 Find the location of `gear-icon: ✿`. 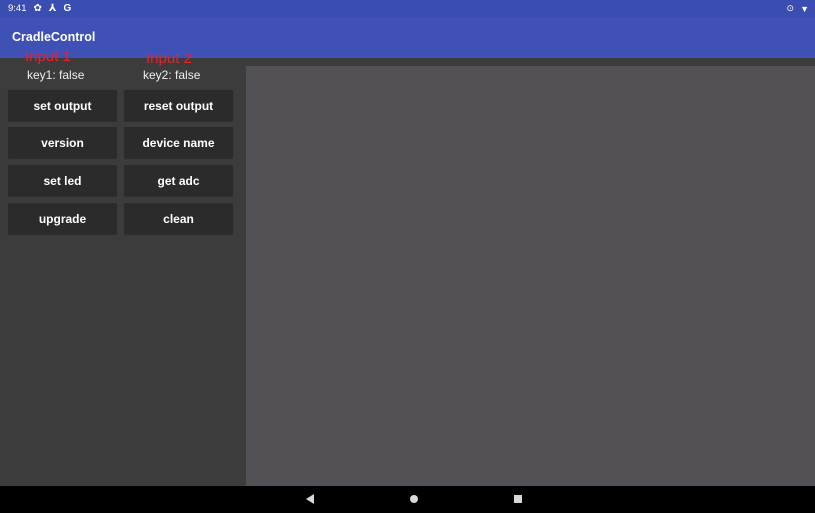

gear-icon: ✿ is located at coordinates (37, 8).